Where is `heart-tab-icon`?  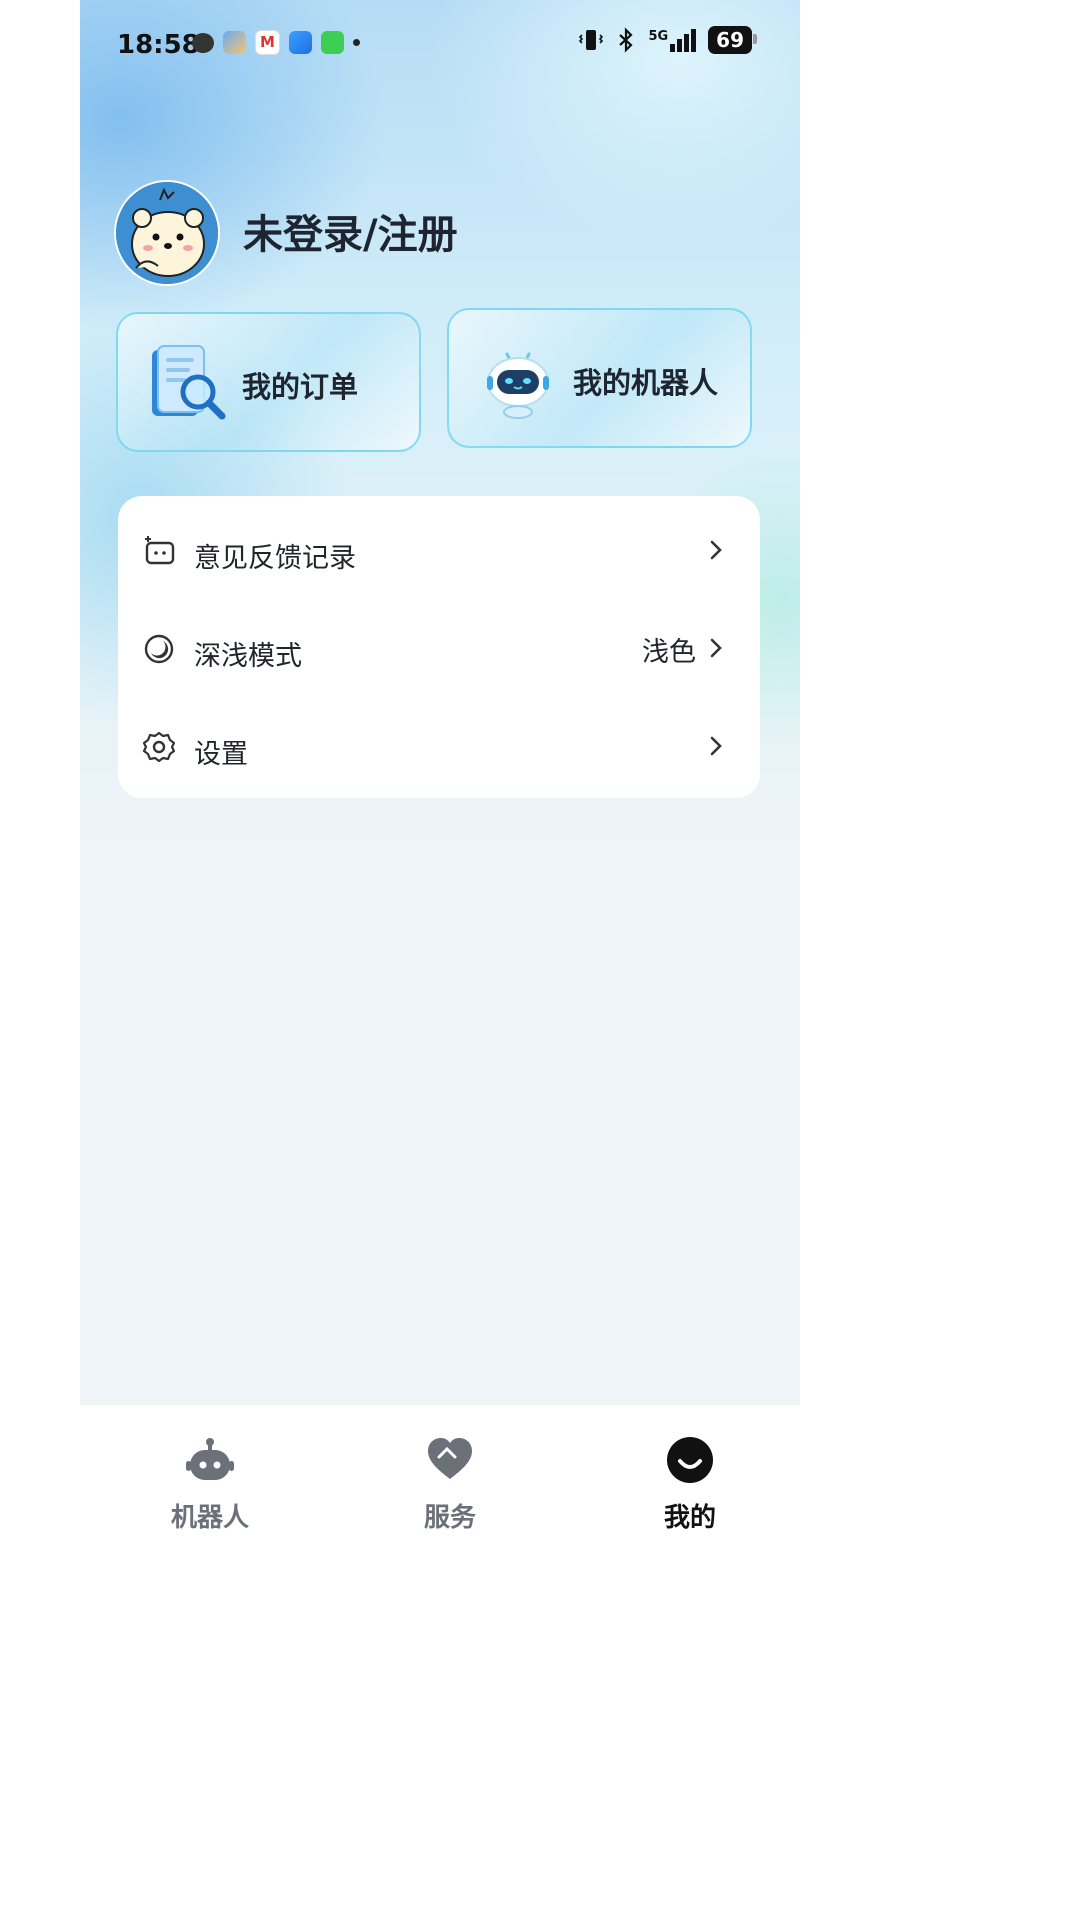
heart-tab-icon is located at coordinates (450, 1458).